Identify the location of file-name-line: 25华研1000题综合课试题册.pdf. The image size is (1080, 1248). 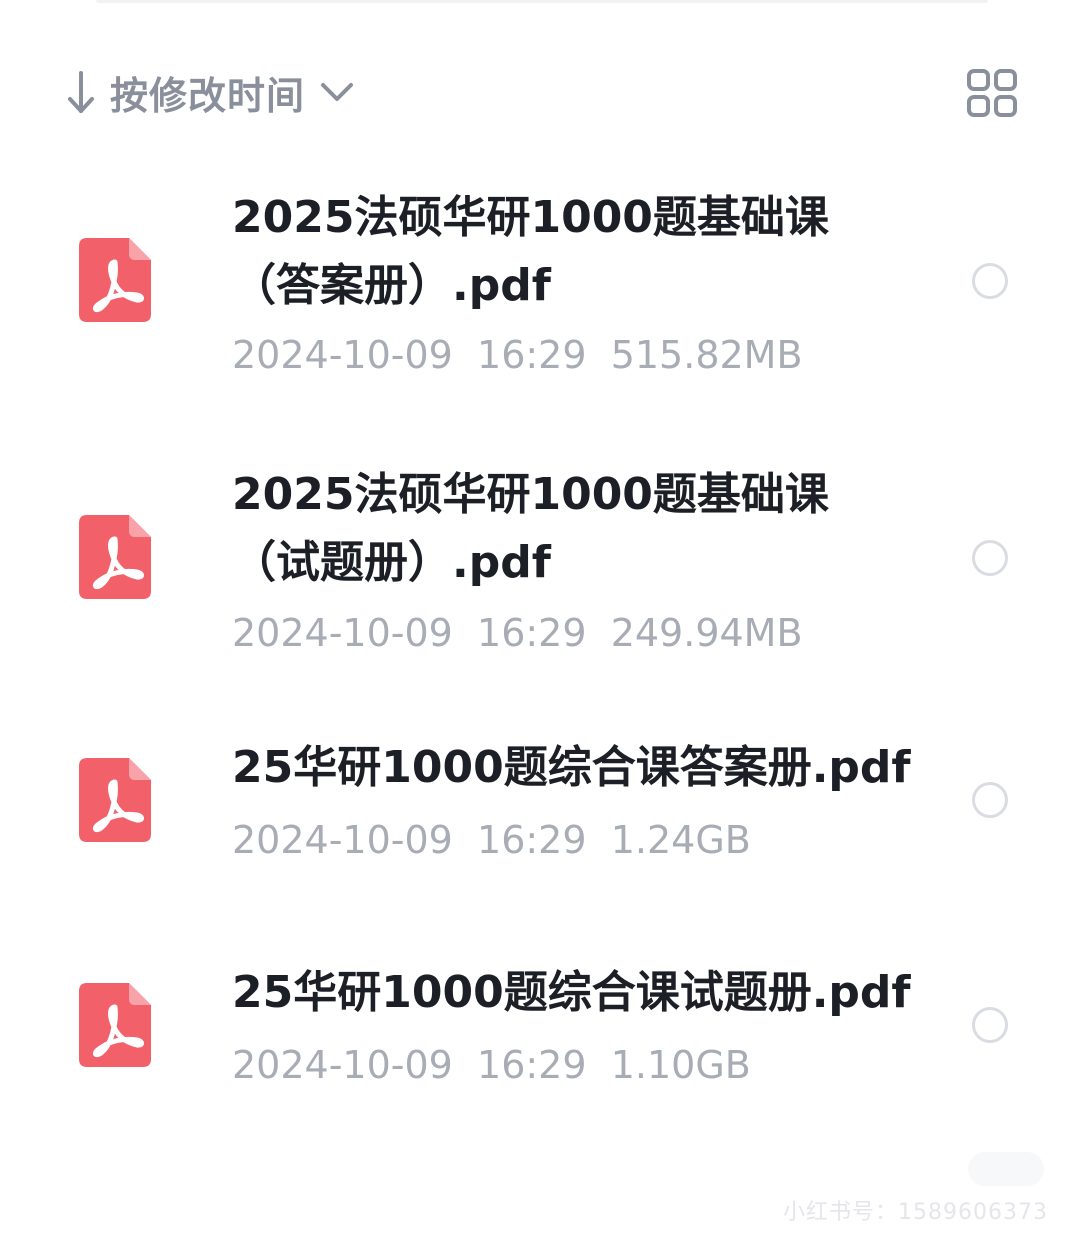
(571, 992).